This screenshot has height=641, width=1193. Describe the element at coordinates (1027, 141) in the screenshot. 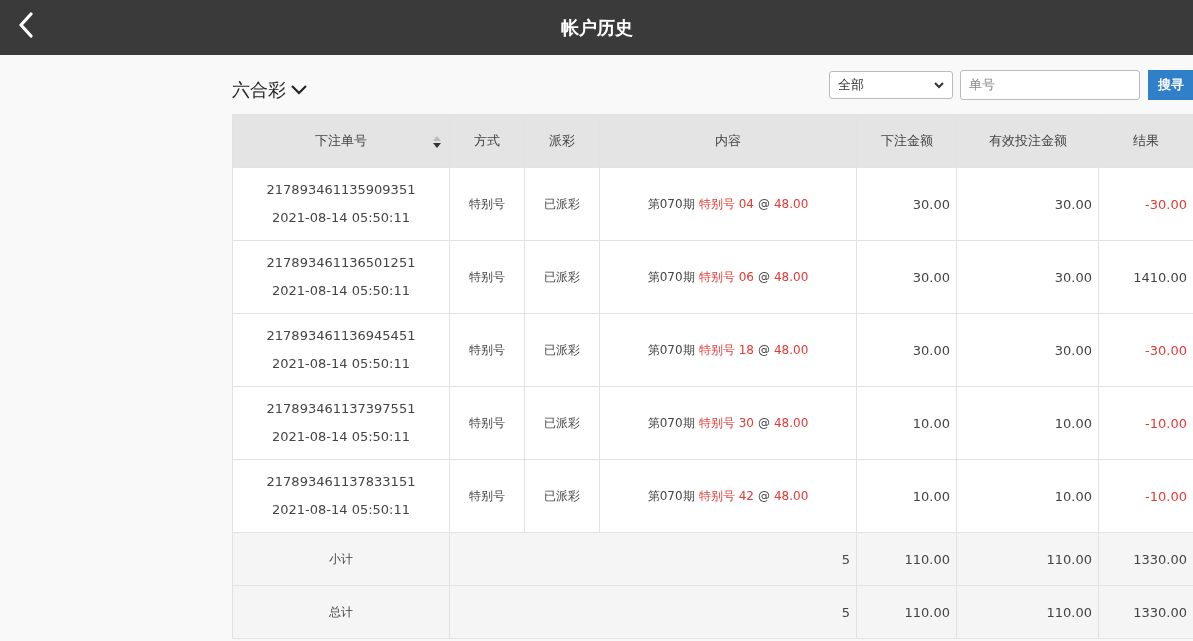

I see `column-header: 有效投注金额` at that location.